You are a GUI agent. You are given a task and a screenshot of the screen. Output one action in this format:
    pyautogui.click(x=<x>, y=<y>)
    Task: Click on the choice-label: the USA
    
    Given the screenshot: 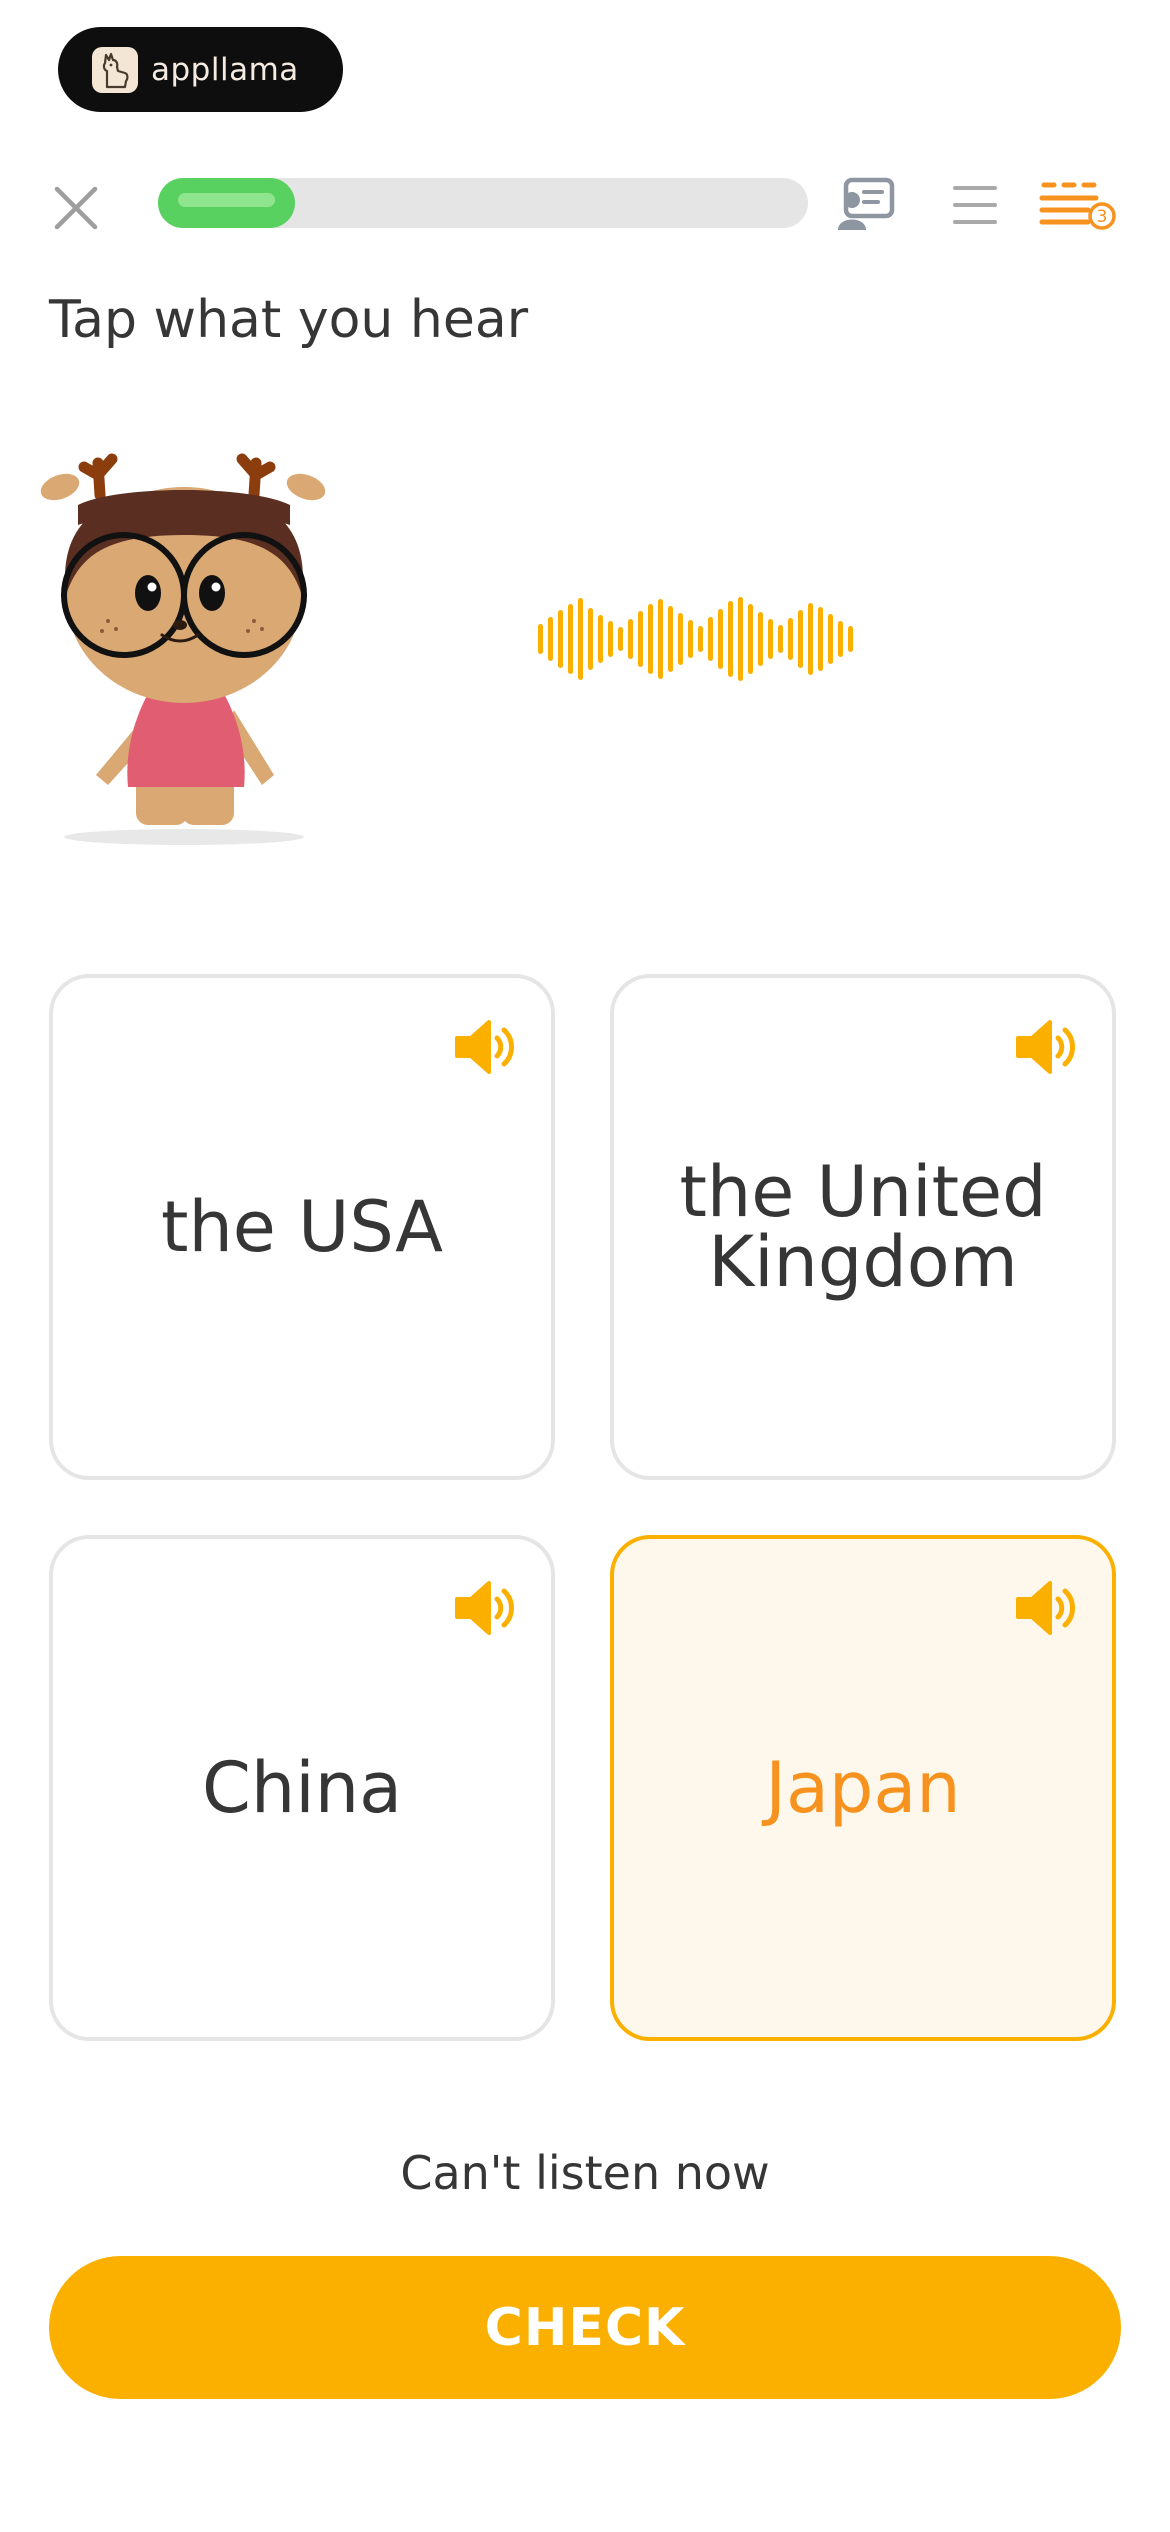 What is the action you would take?
    pyautogui.click(x=302, y=1227)
    